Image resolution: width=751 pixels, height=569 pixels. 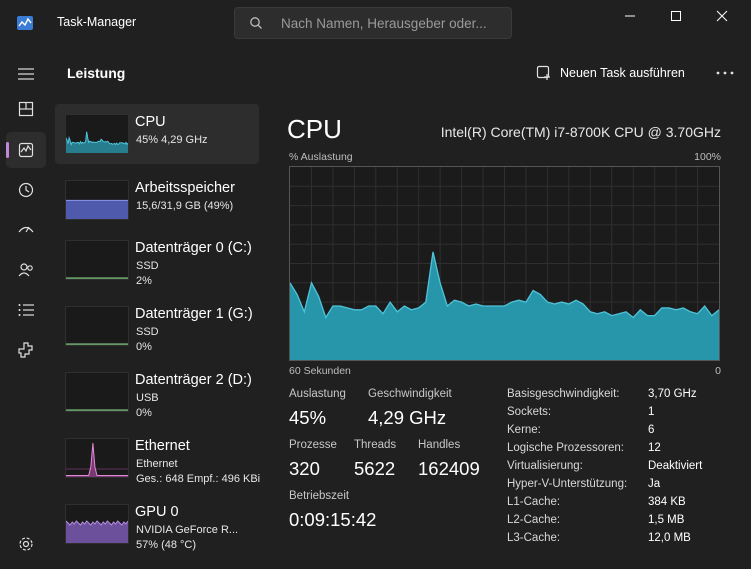 I want to click on spec-label: Kerne:, so click(x=524, y=430).